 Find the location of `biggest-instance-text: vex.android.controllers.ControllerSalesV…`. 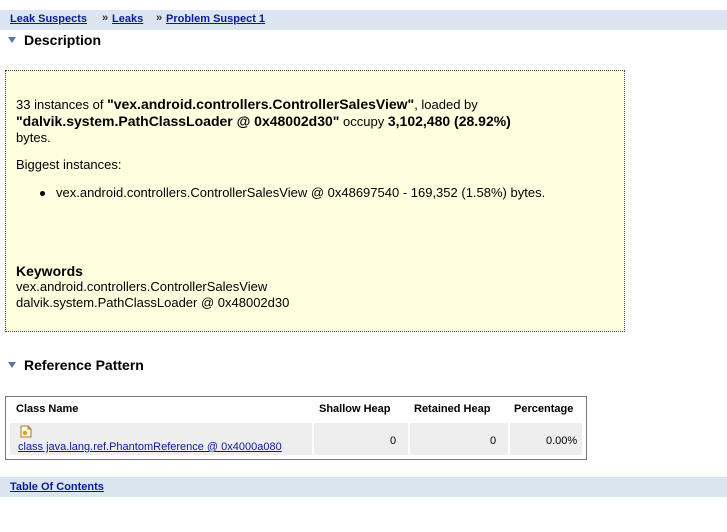

biggest-instance-text: vex.android.controllers.ControllerSalesV… is located at coordinates (301, 192).